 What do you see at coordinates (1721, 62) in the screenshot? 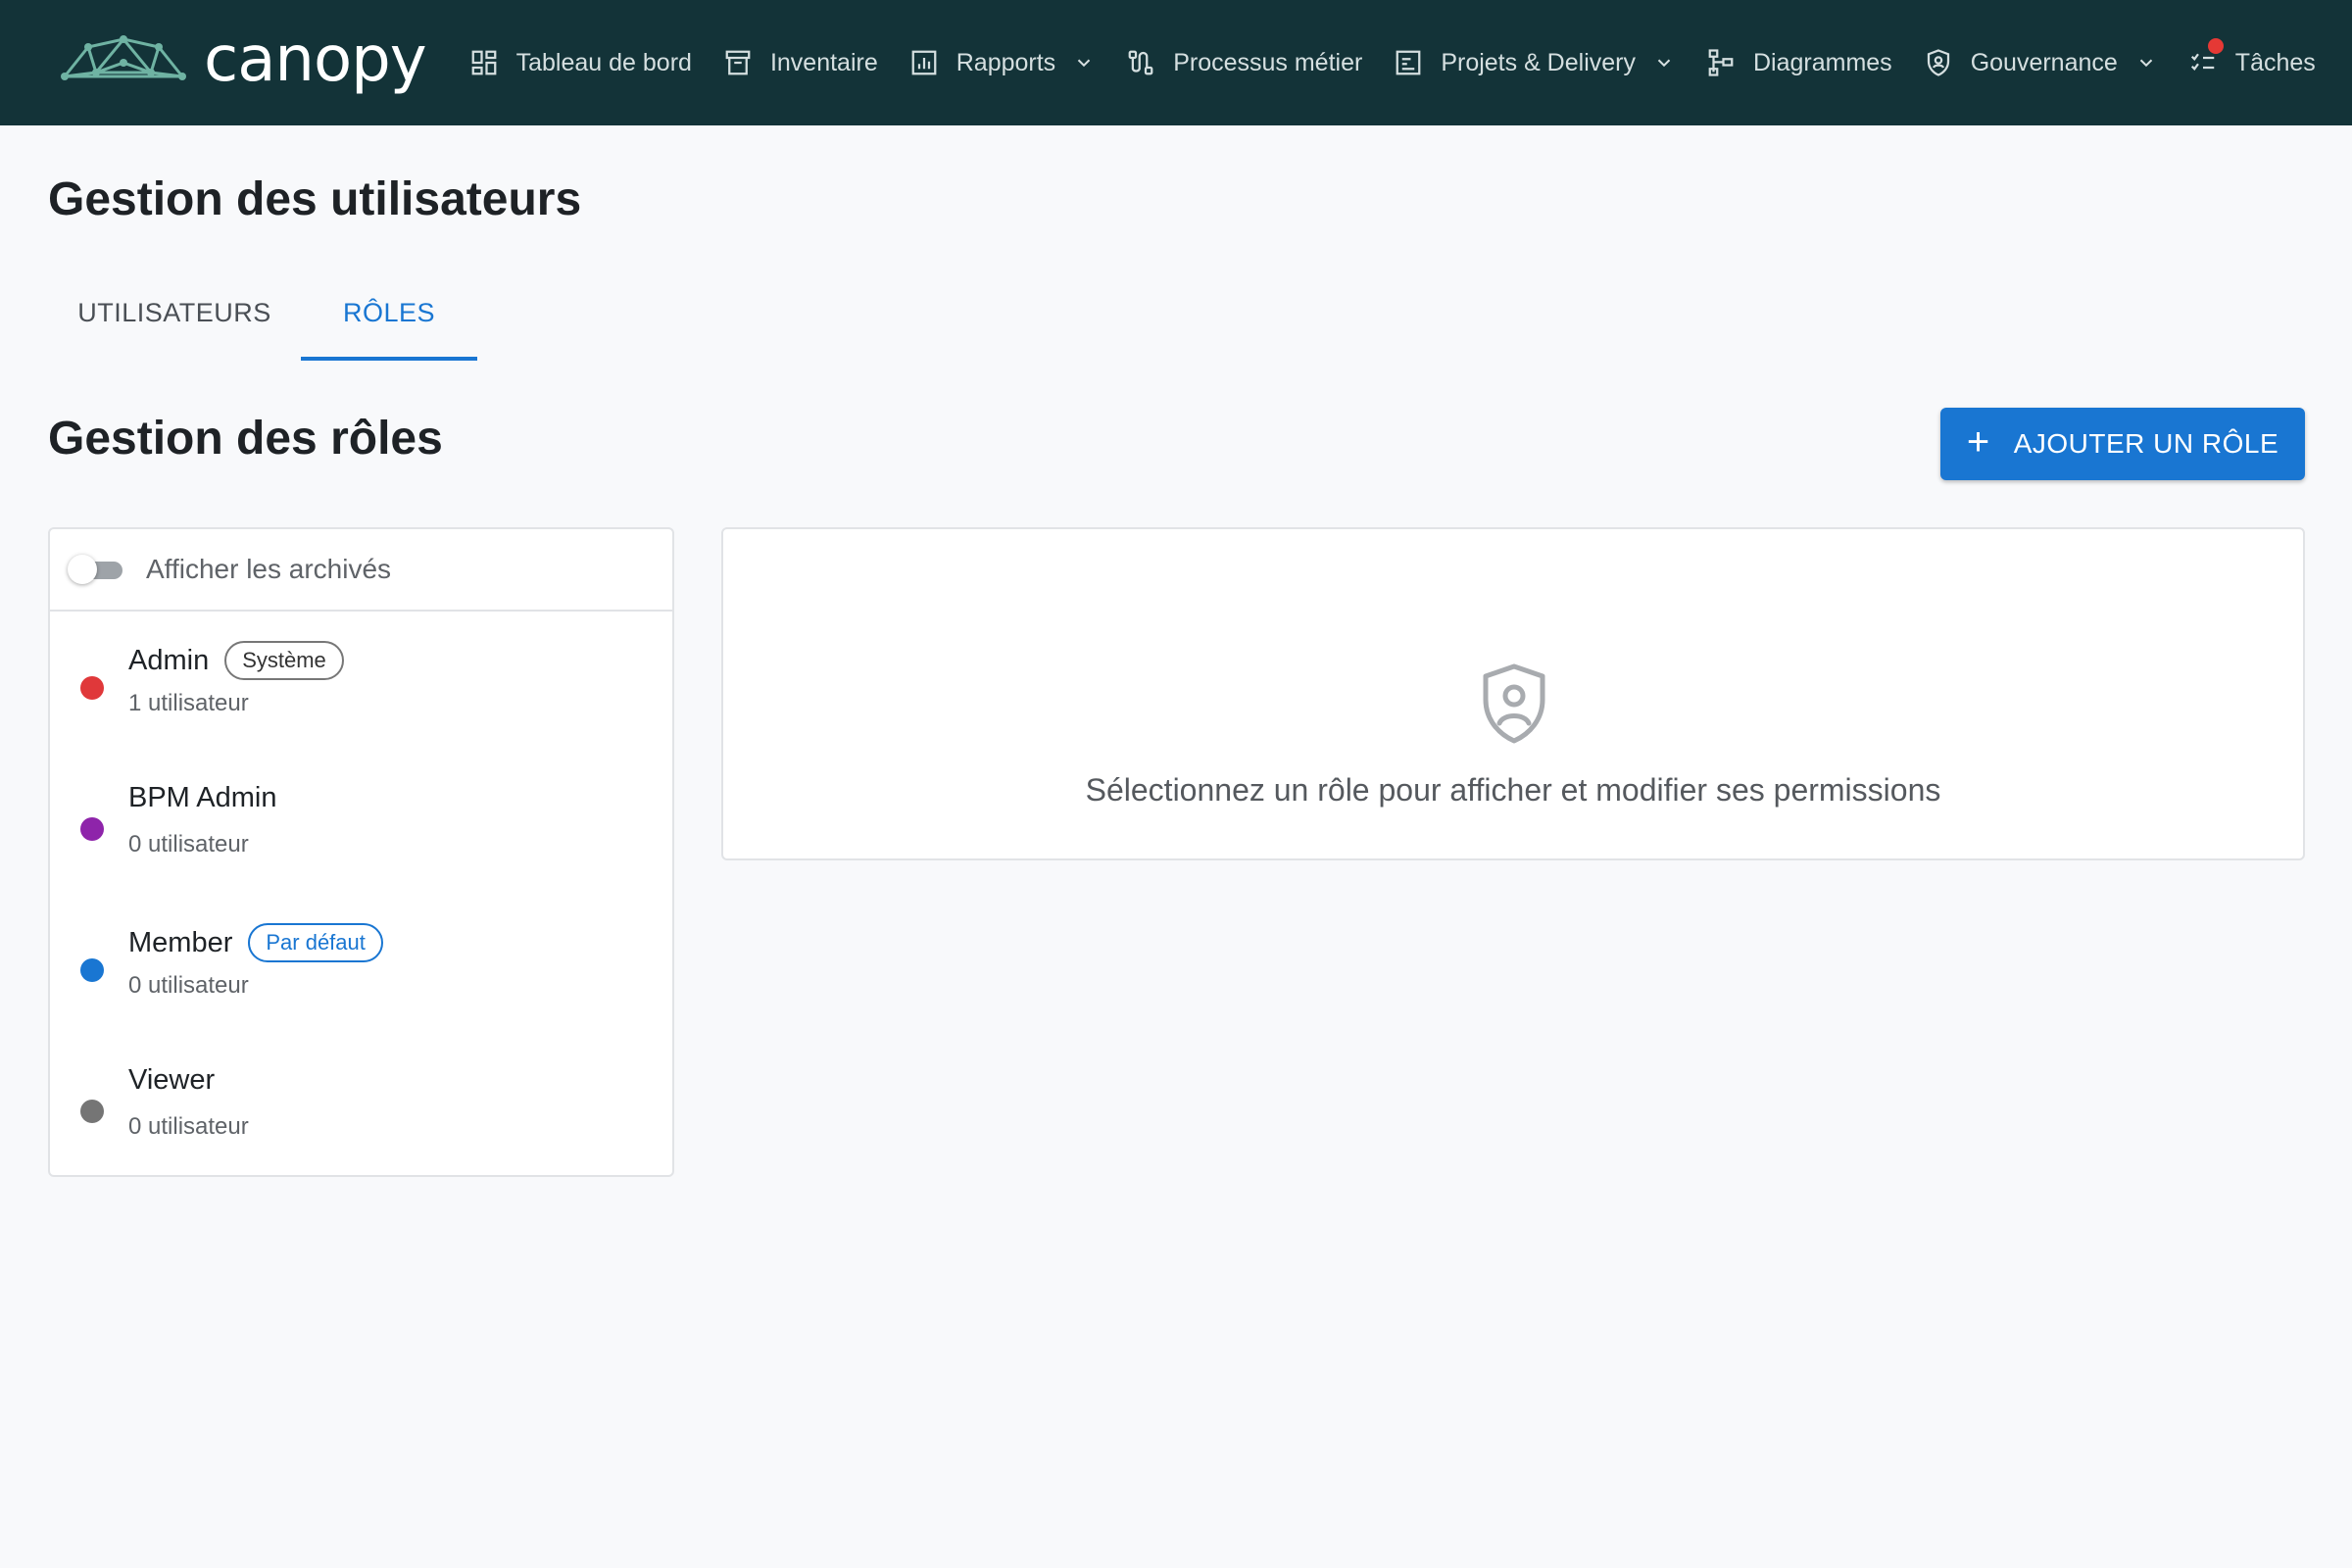
I see `hierarchy-icon` at bounding box center [1721, 62].